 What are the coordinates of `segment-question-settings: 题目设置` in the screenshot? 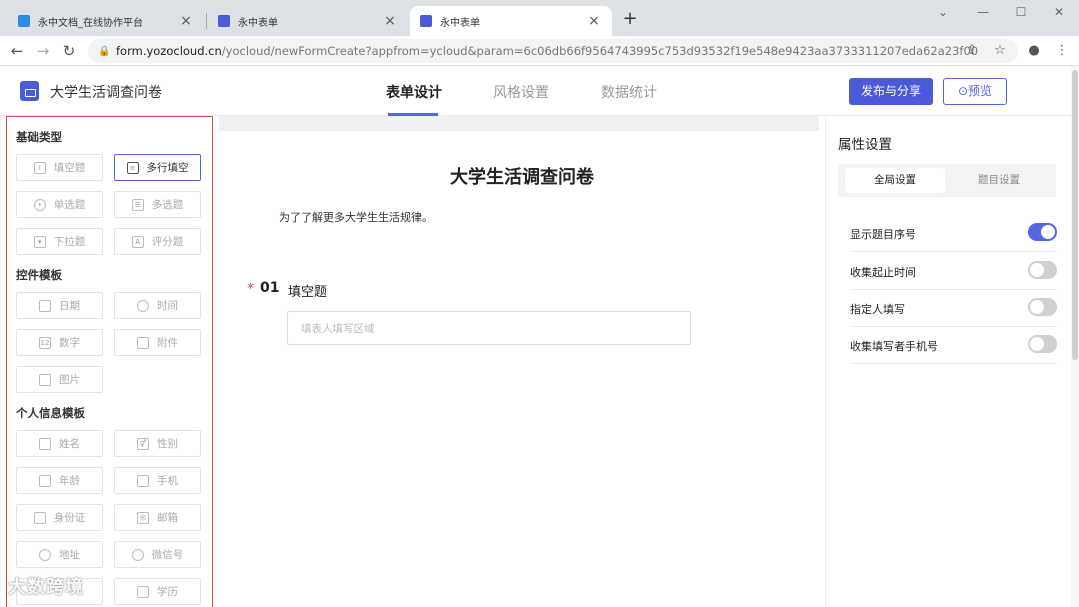 It's located at (999, 180).